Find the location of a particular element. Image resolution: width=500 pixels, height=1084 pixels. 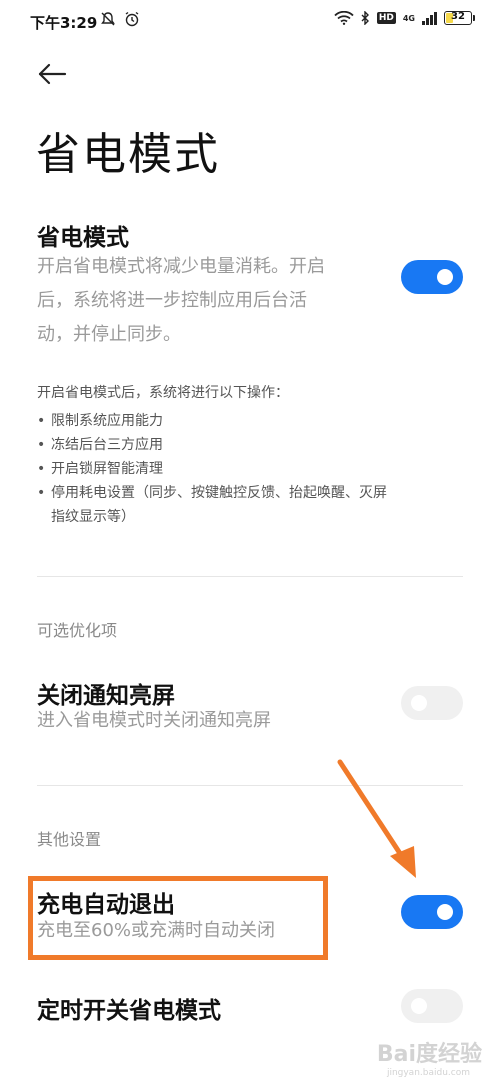

battery-level: 32 is located at coordinates (458, 16).